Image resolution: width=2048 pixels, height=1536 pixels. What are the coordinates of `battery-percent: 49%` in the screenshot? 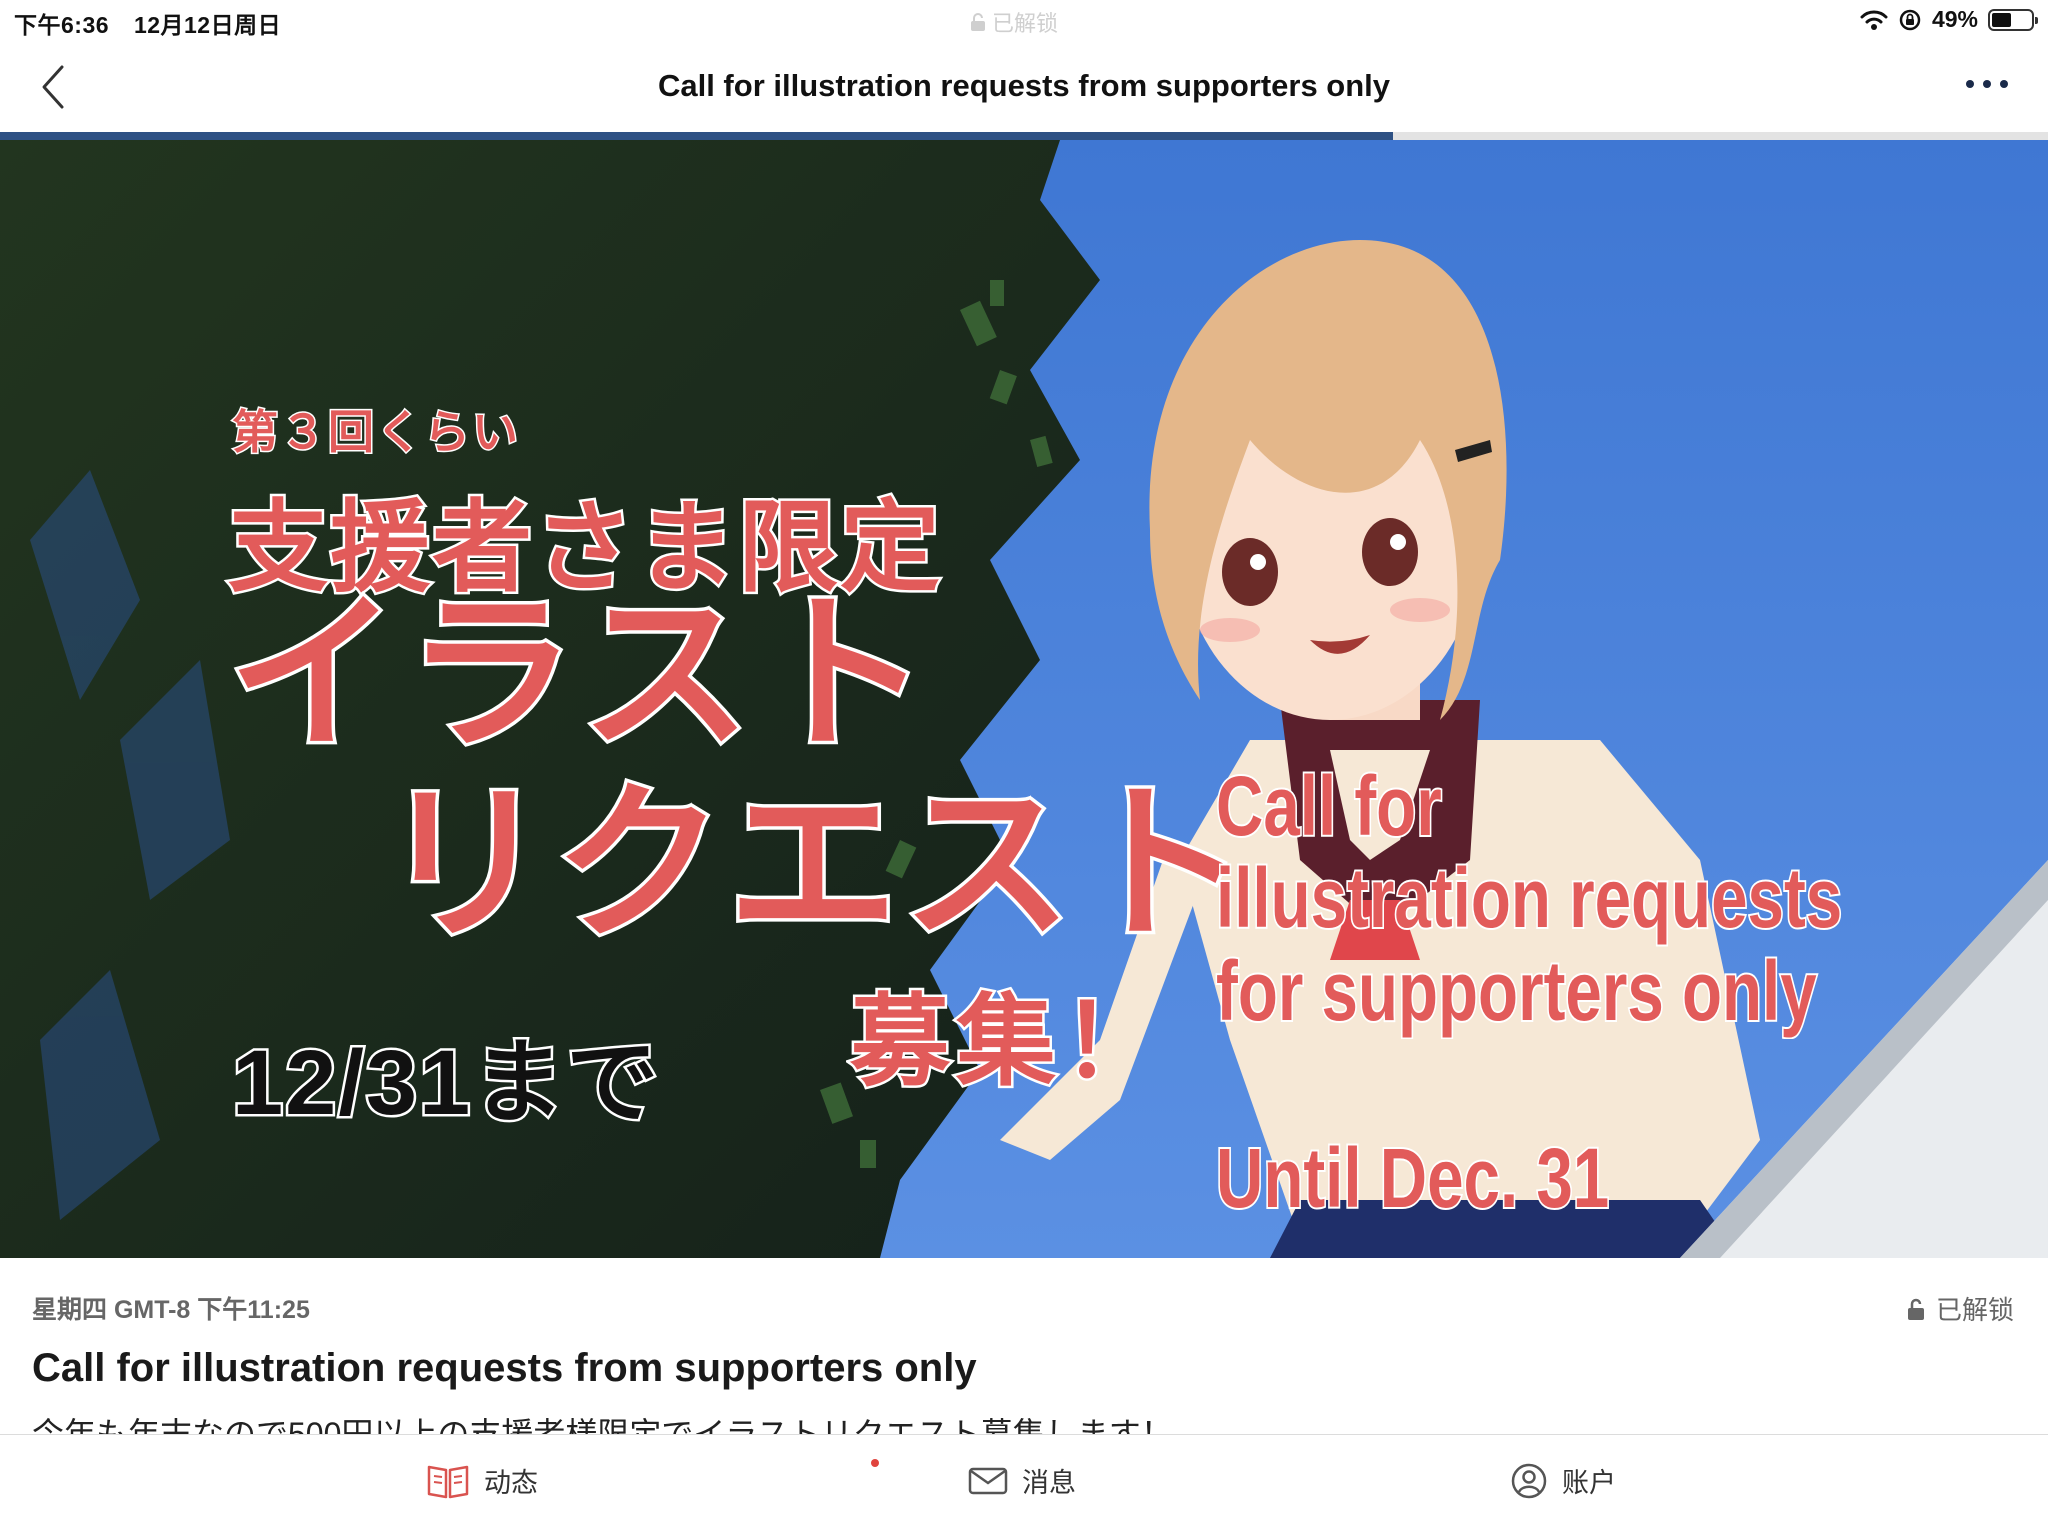 It's located at (1954, 19).